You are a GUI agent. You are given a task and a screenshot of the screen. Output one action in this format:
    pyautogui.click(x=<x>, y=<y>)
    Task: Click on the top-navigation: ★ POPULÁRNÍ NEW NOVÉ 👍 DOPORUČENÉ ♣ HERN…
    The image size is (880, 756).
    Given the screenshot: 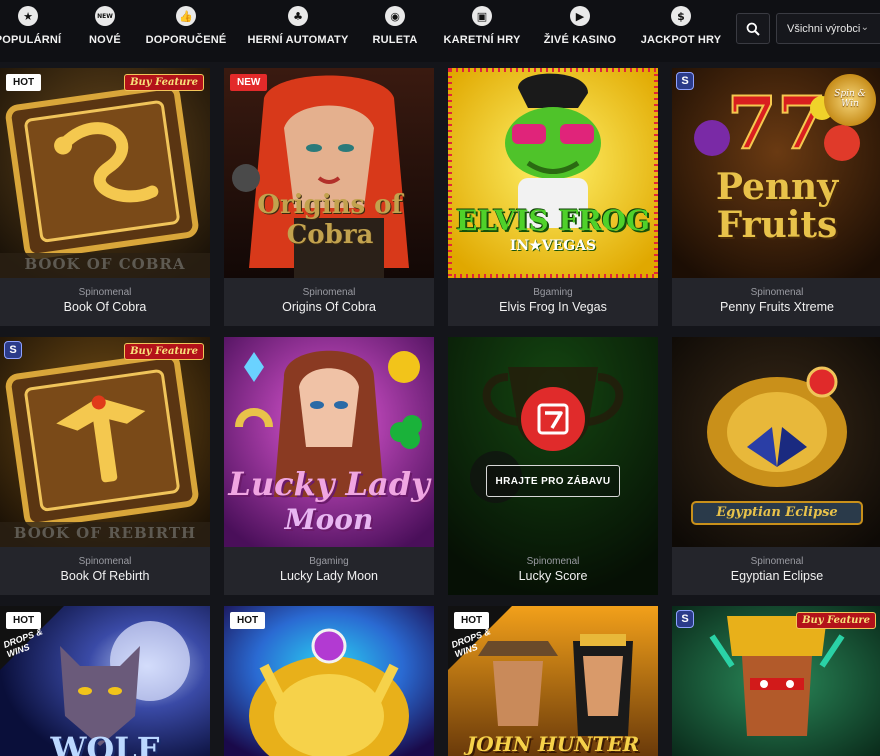 What is the action you would take?
    pyautogui.click(x=440, y=31)
    